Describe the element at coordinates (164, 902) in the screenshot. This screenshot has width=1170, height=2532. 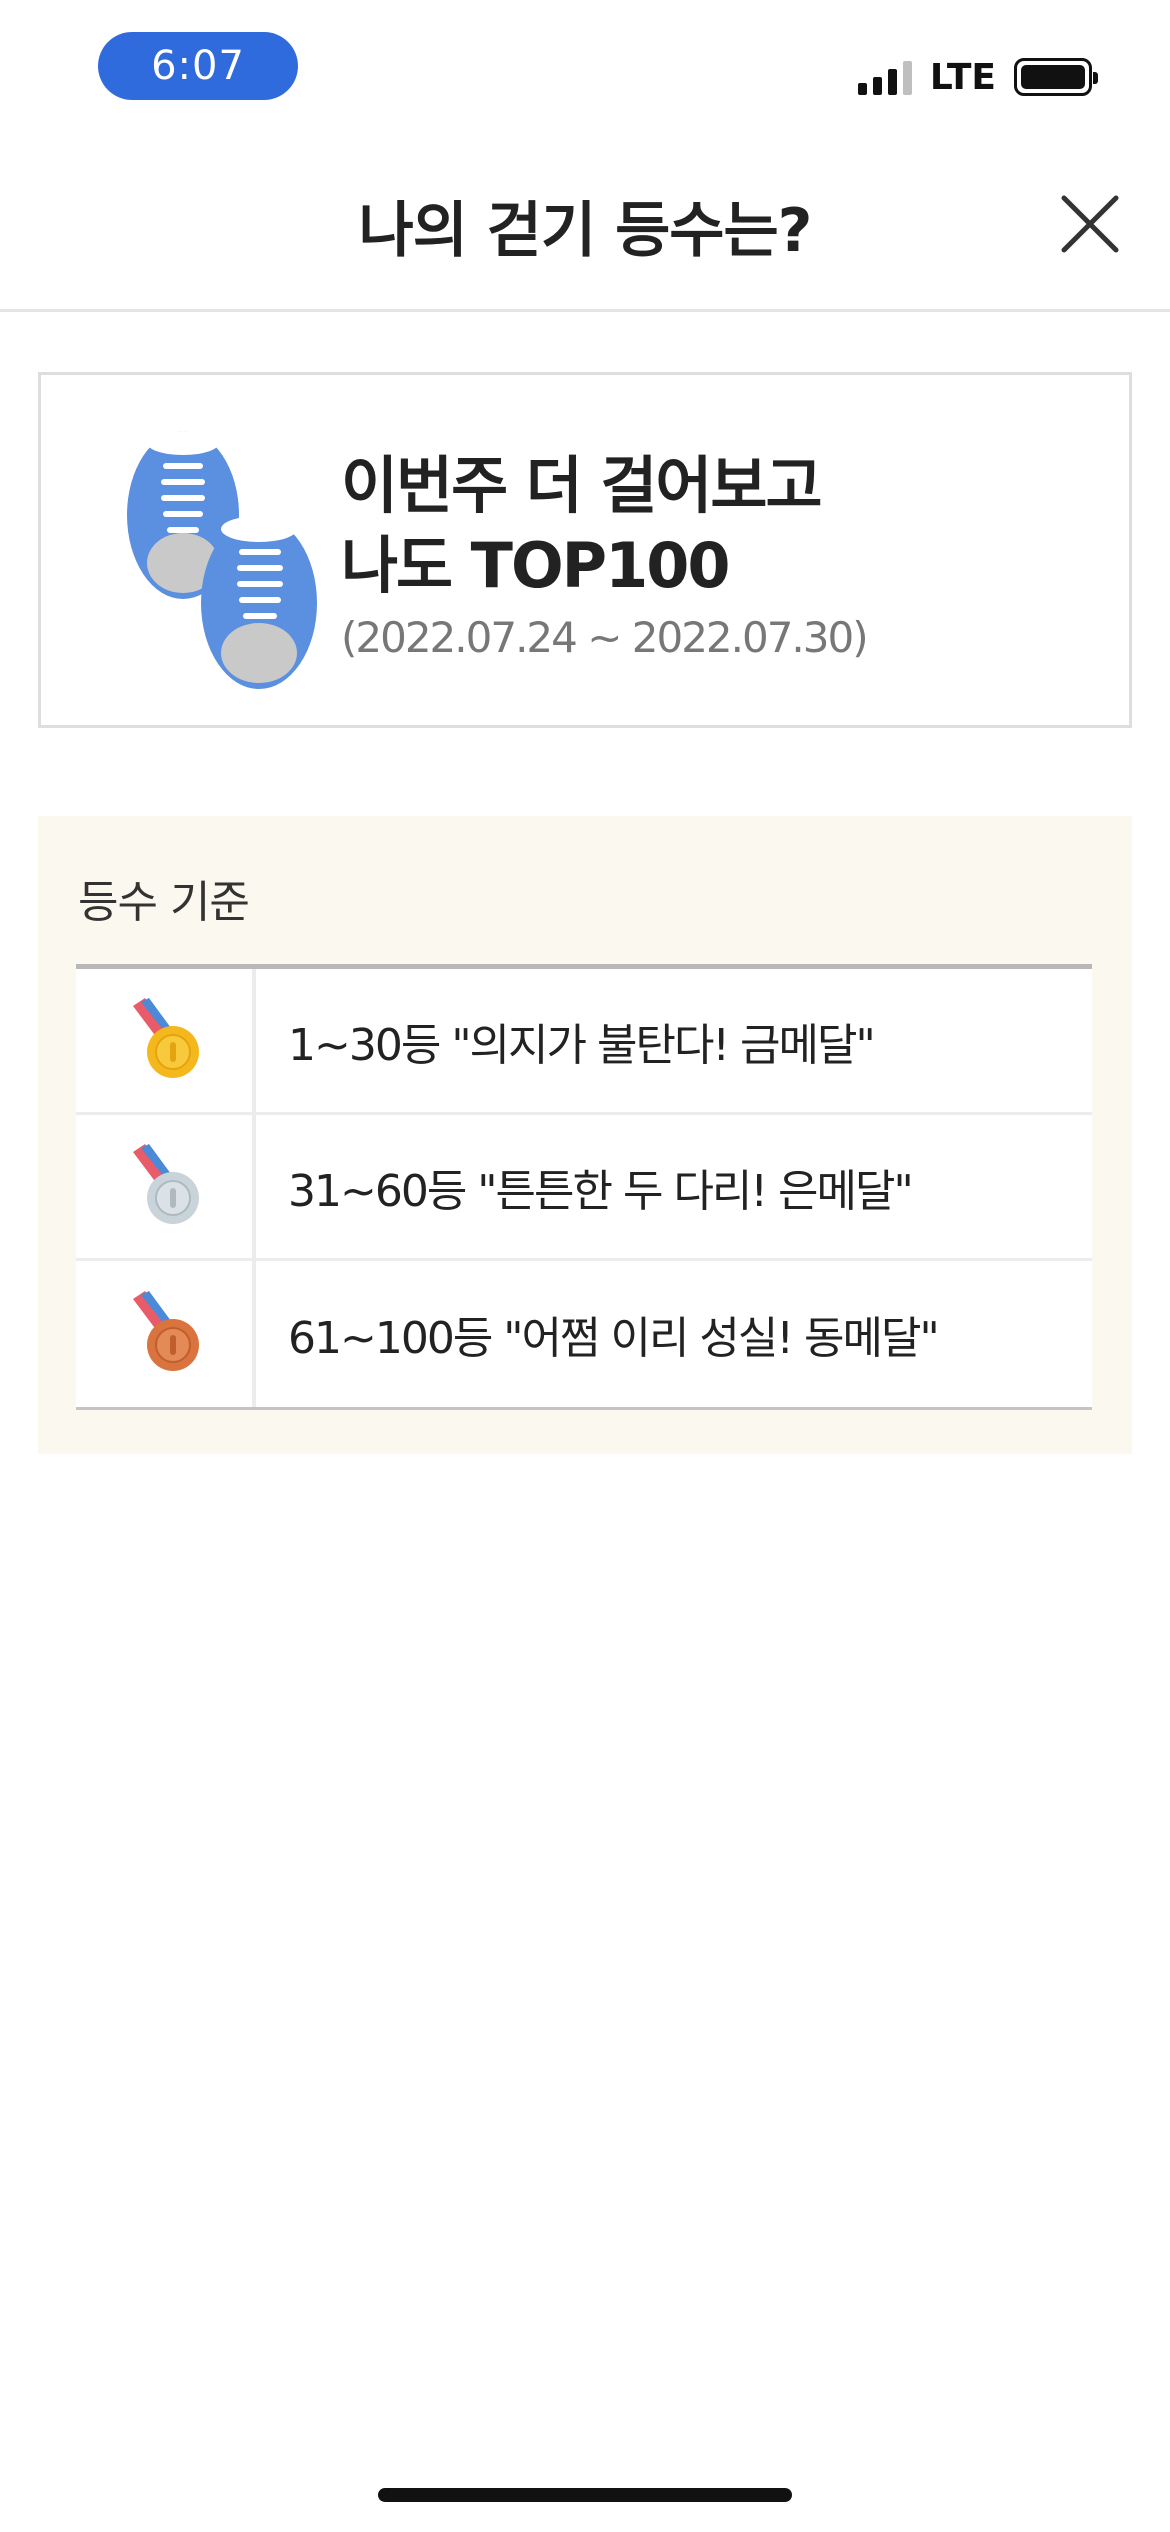
I see `criteria-title: 등수 기준` at that location.